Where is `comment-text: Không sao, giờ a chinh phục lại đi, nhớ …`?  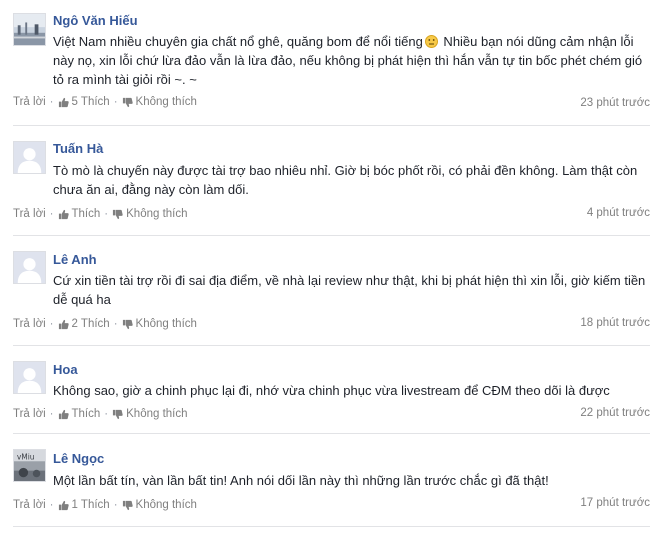
comment-text: Không sao, giờ a chinh phục lại đi, nhớ … is located at coordinates (331, 390).